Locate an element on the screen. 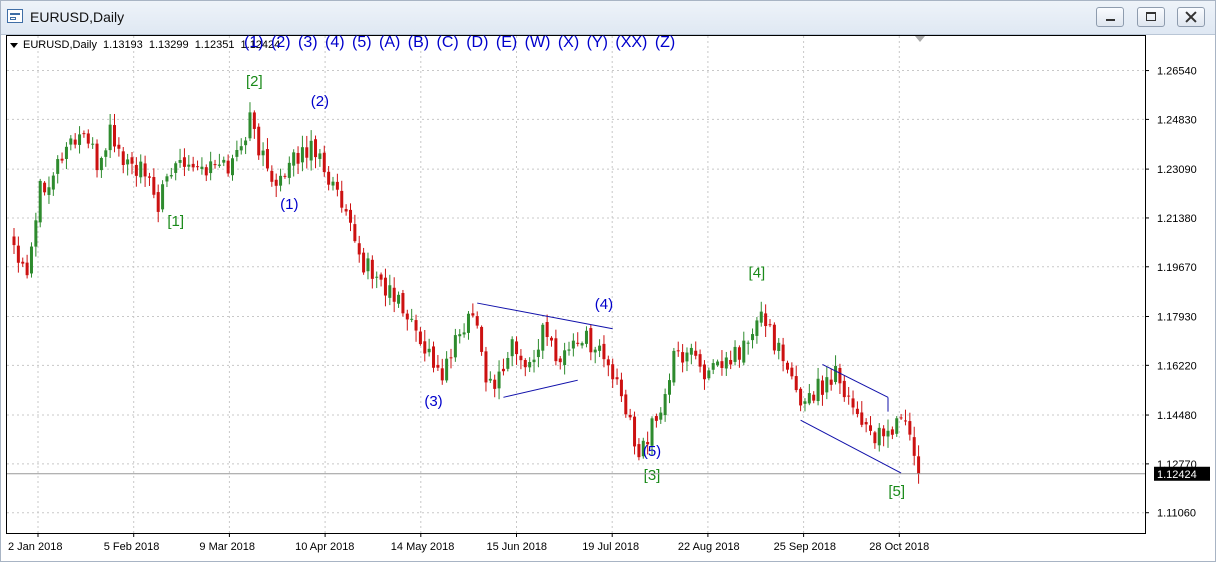 The height and width of the screenshot is (562, 1216). x-tick-label: 22 Aug 2018 is located at coordinates (709, 547).